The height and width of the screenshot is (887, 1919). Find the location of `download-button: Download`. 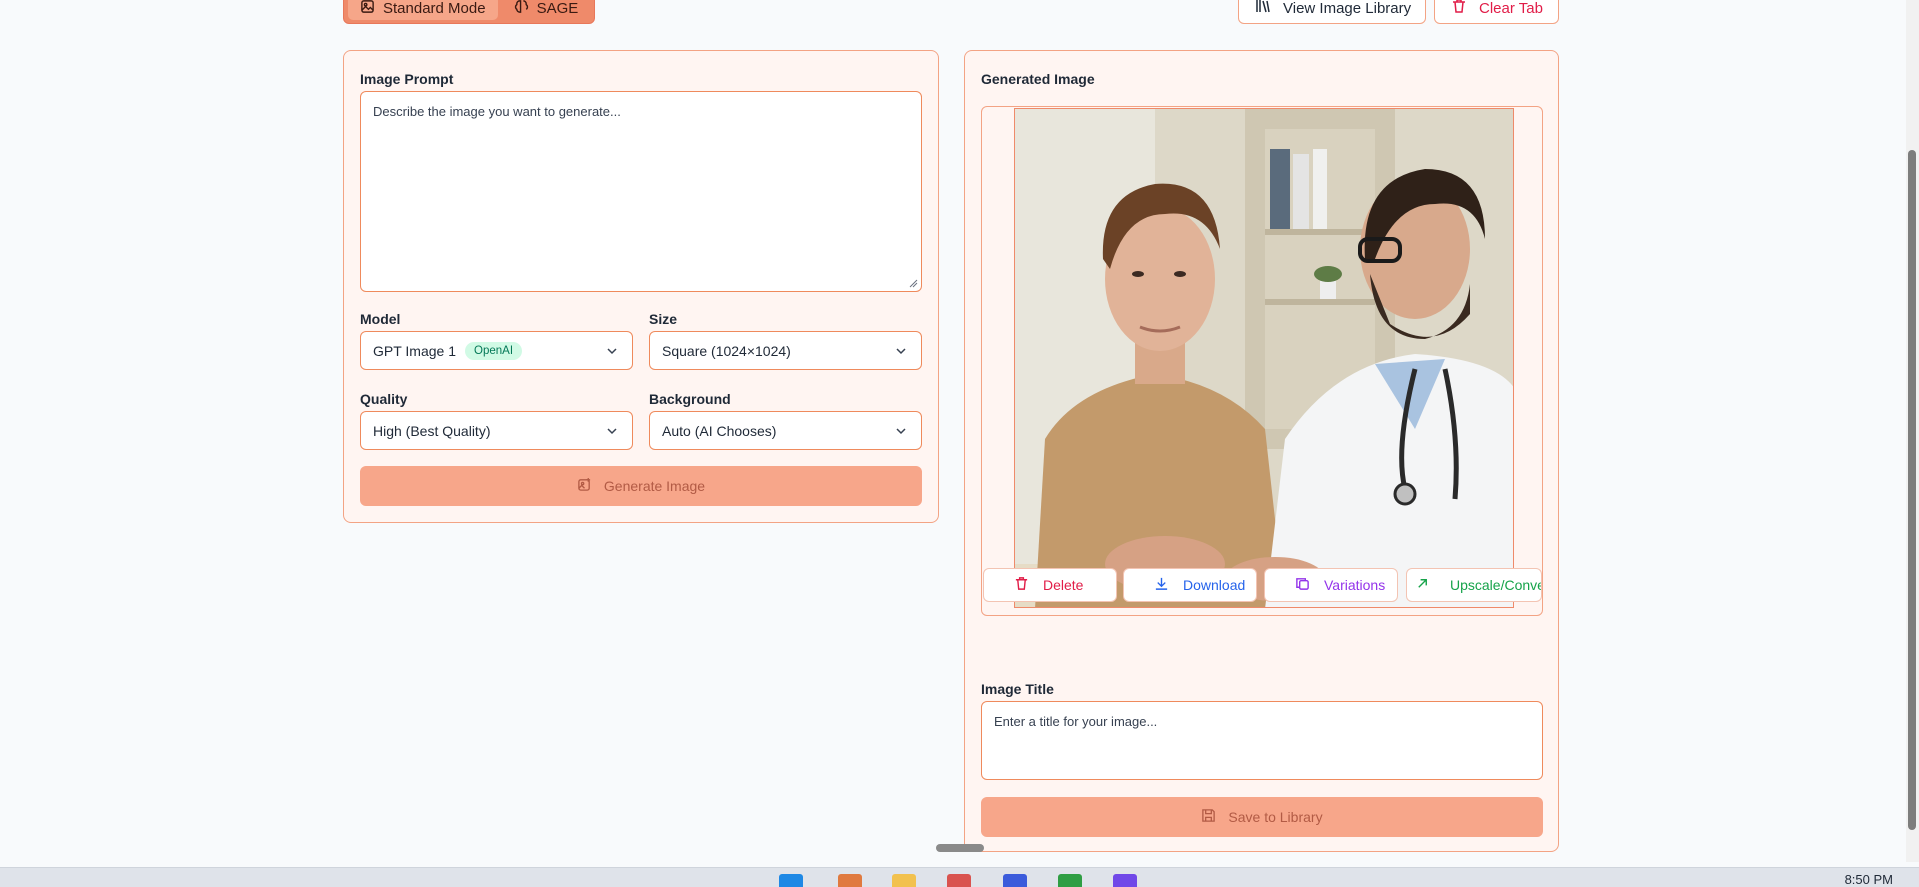

download-button: Download is located at coordinates (1190, 585).